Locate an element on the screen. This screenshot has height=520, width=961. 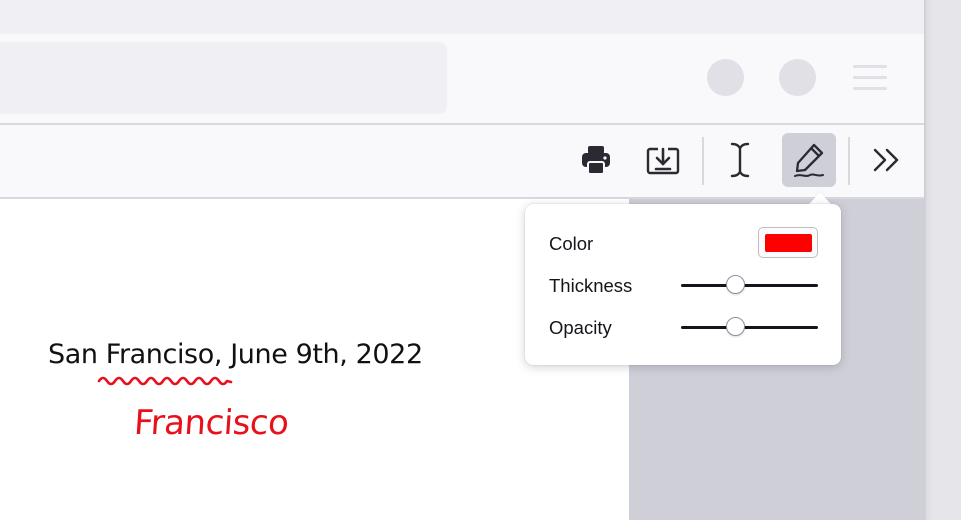
color-label: Color is located at coordinates (571, 243).